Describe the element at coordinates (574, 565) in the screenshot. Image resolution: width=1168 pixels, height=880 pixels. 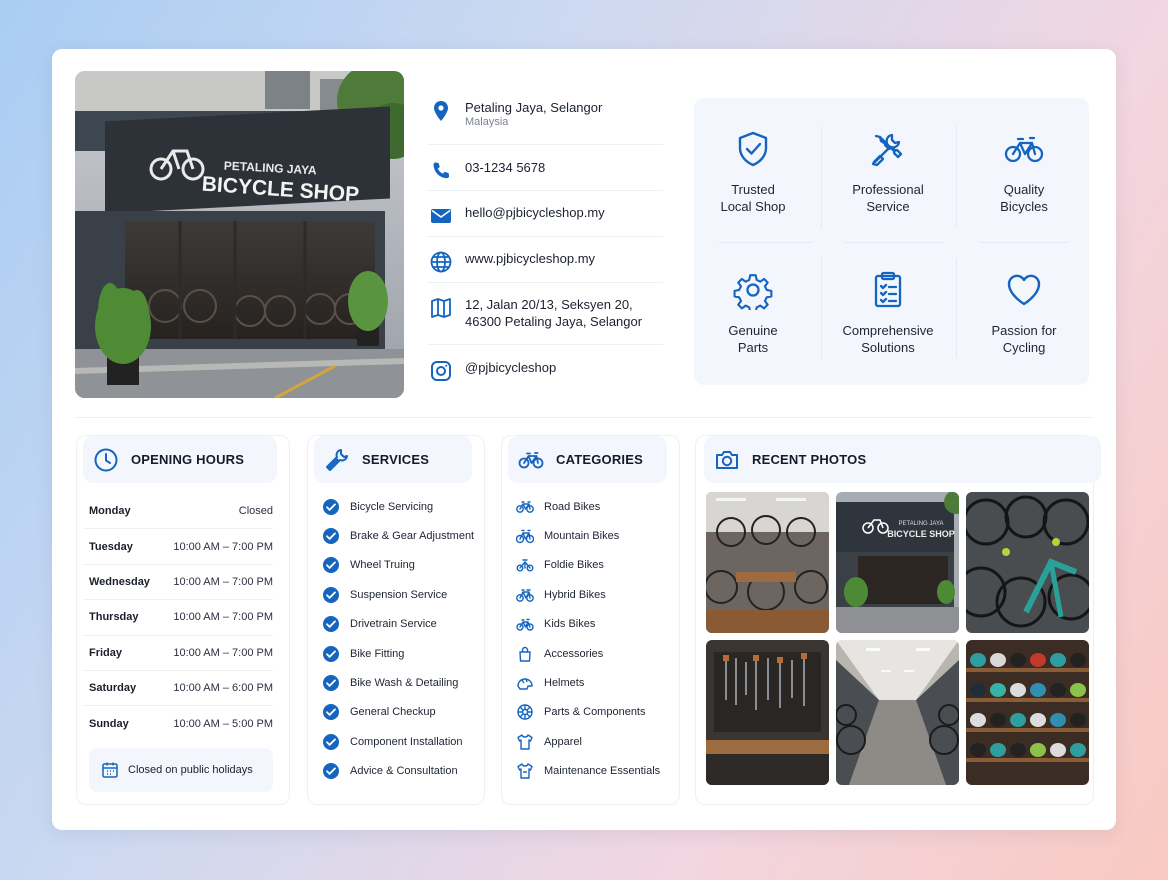
I see `category-label: Foldie Bikes` at that location.